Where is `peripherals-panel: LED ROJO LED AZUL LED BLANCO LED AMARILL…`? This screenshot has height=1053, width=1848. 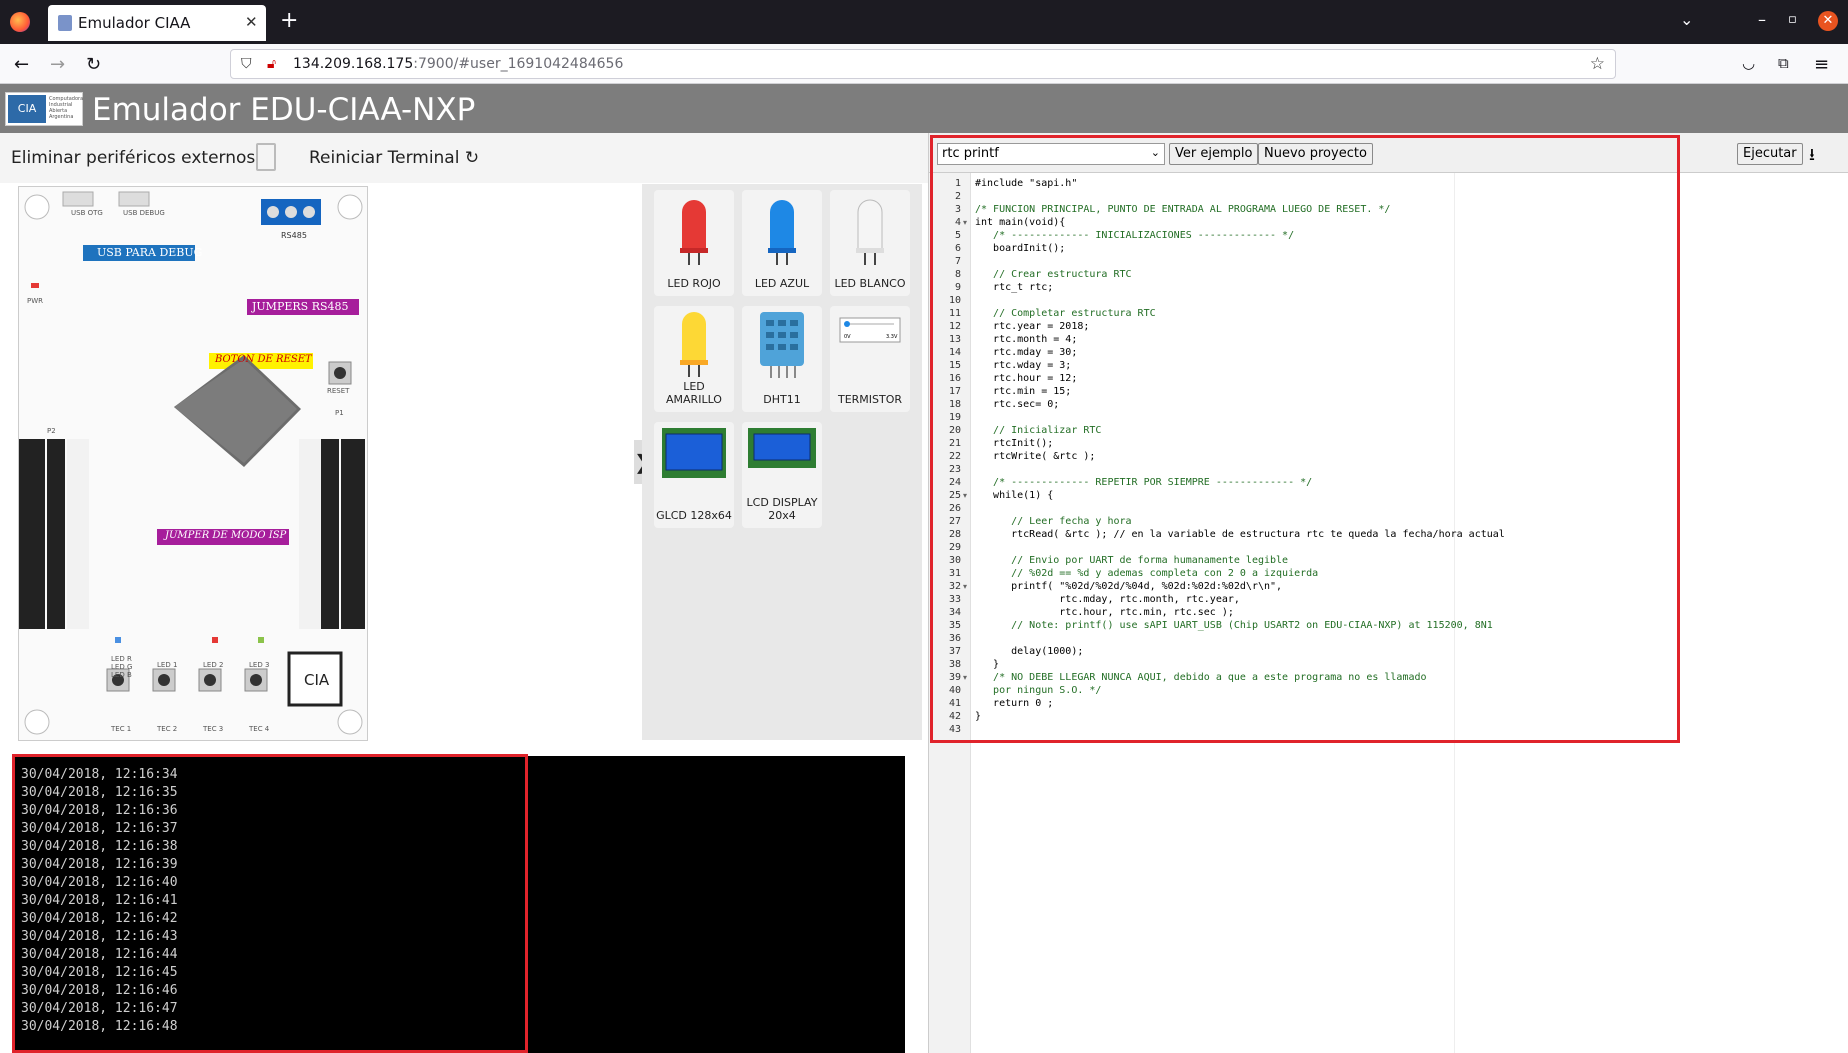
peripherals-panel: LED ROJO LED AZUL LED BLANCO LED AMARILL… is located at coordinates (782, 462).